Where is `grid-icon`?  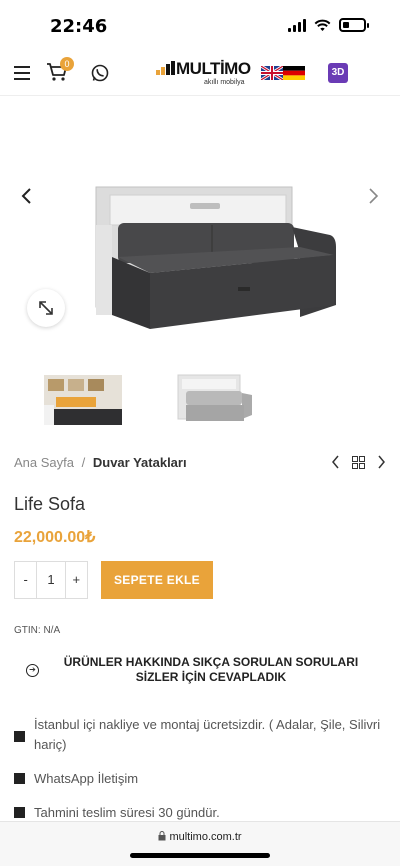
grid-icon is located at coordinates (358, 462).